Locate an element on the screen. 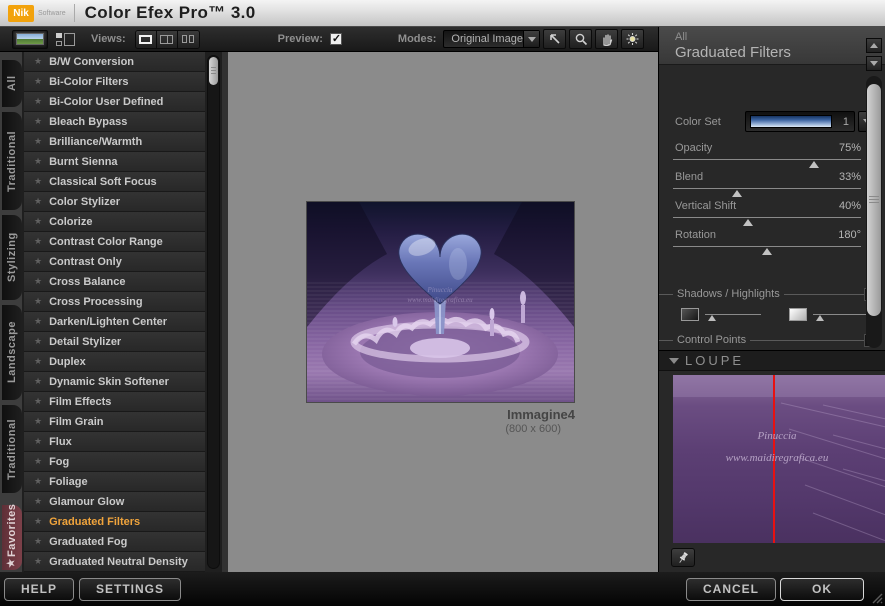  background-light-button is located at coordinates (633, 39).